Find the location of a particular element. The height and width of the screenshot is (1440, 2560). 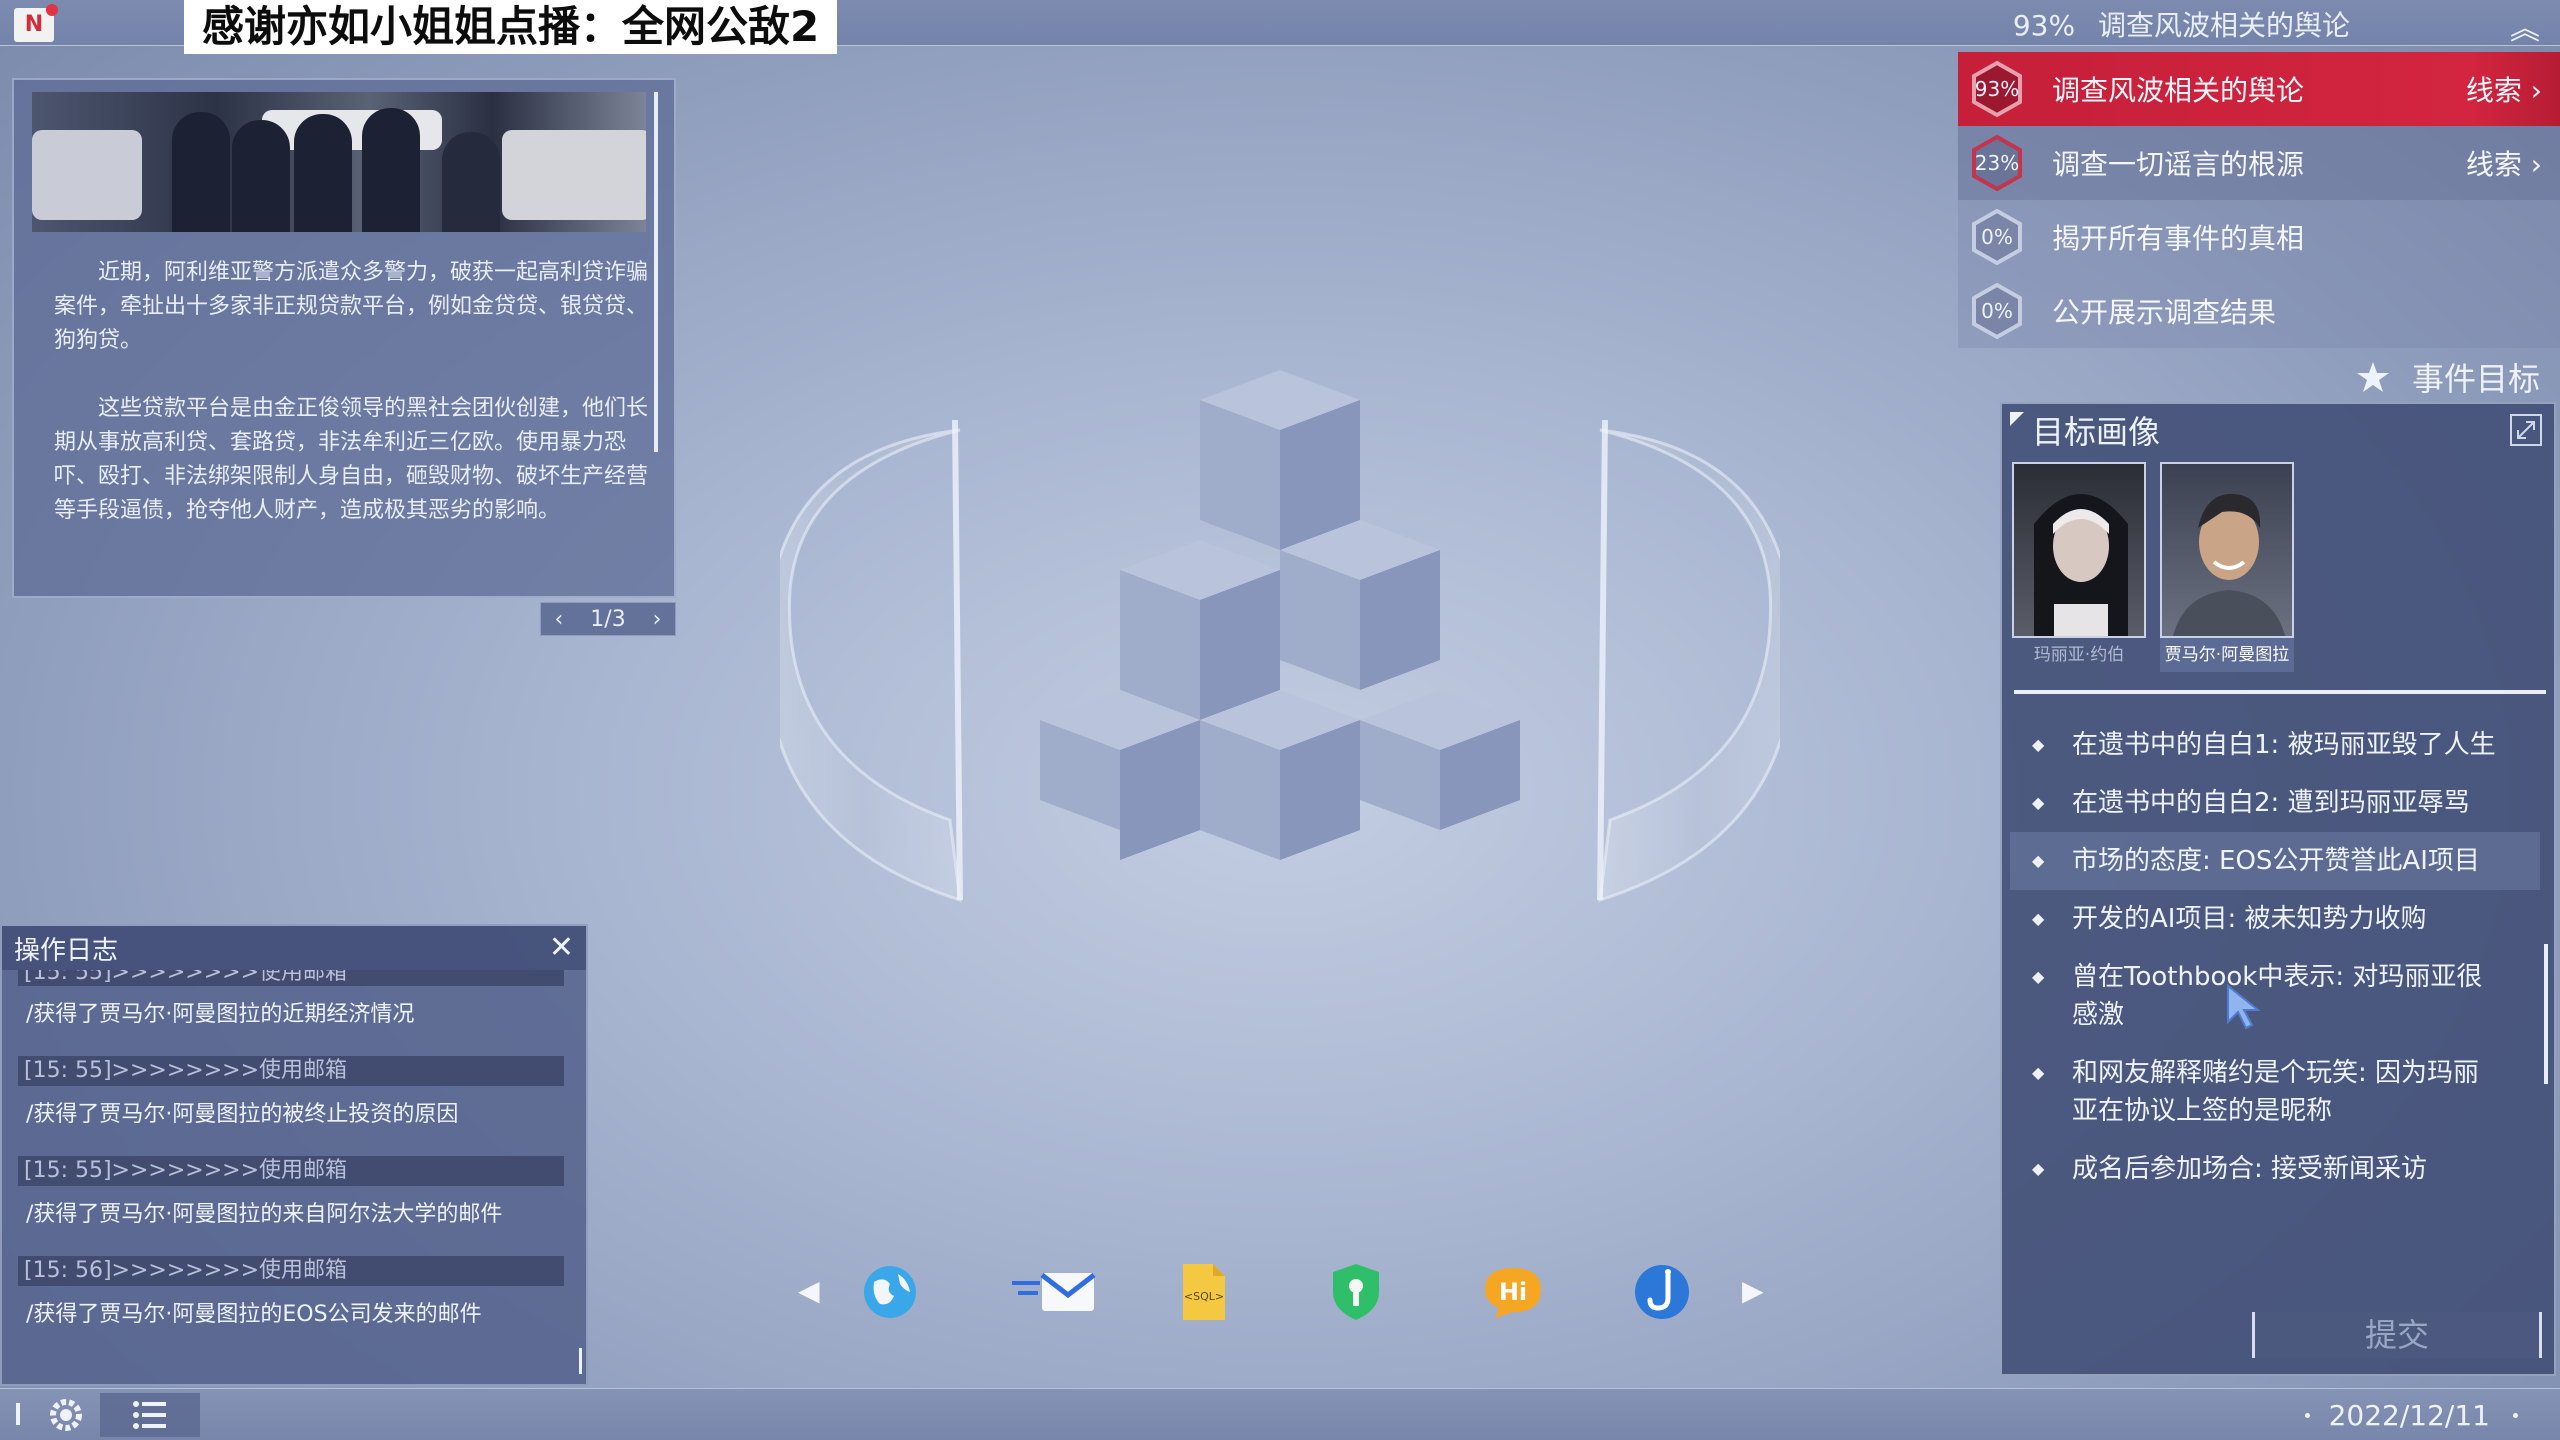

portrait-card: 玛丽亚·约伯 is located at coordinates (2079, 567).